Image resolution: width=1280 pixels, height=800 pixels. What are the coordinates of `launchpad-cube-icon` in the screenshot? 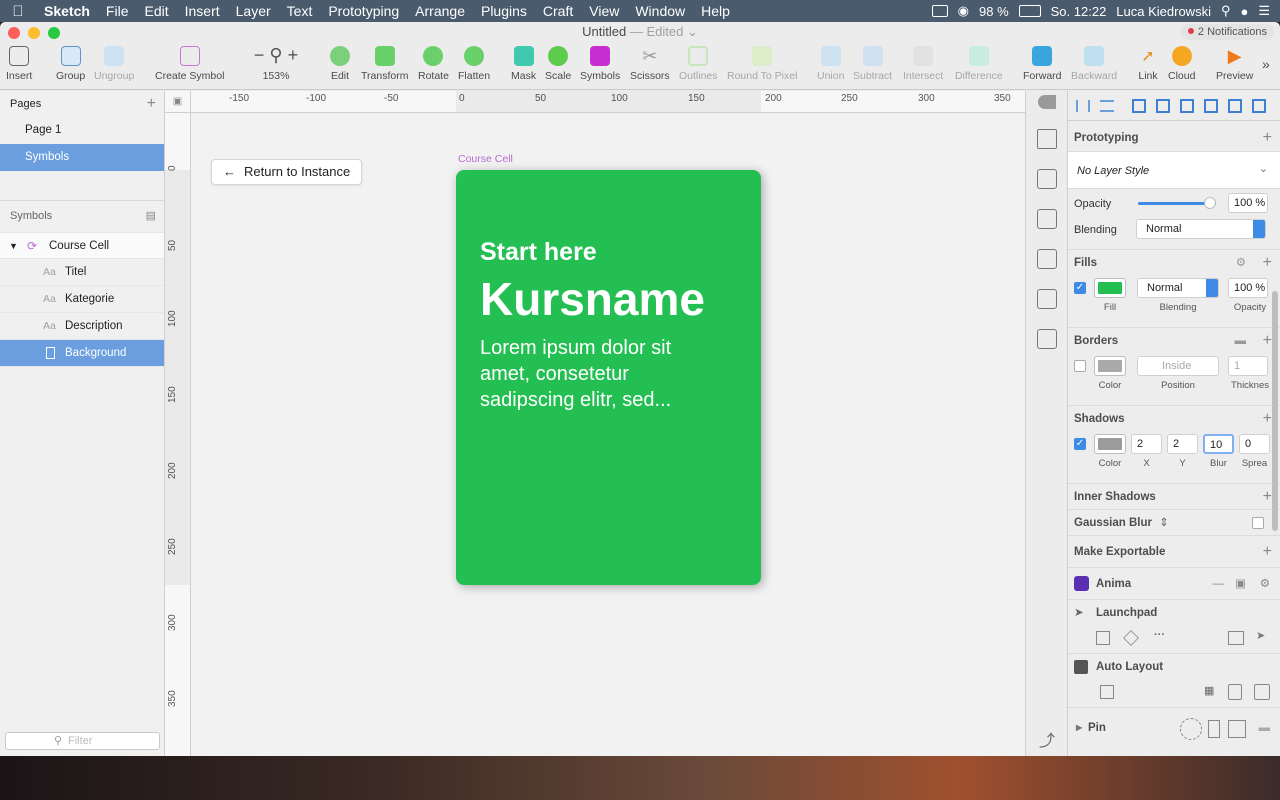 It's located at (1131, 638).